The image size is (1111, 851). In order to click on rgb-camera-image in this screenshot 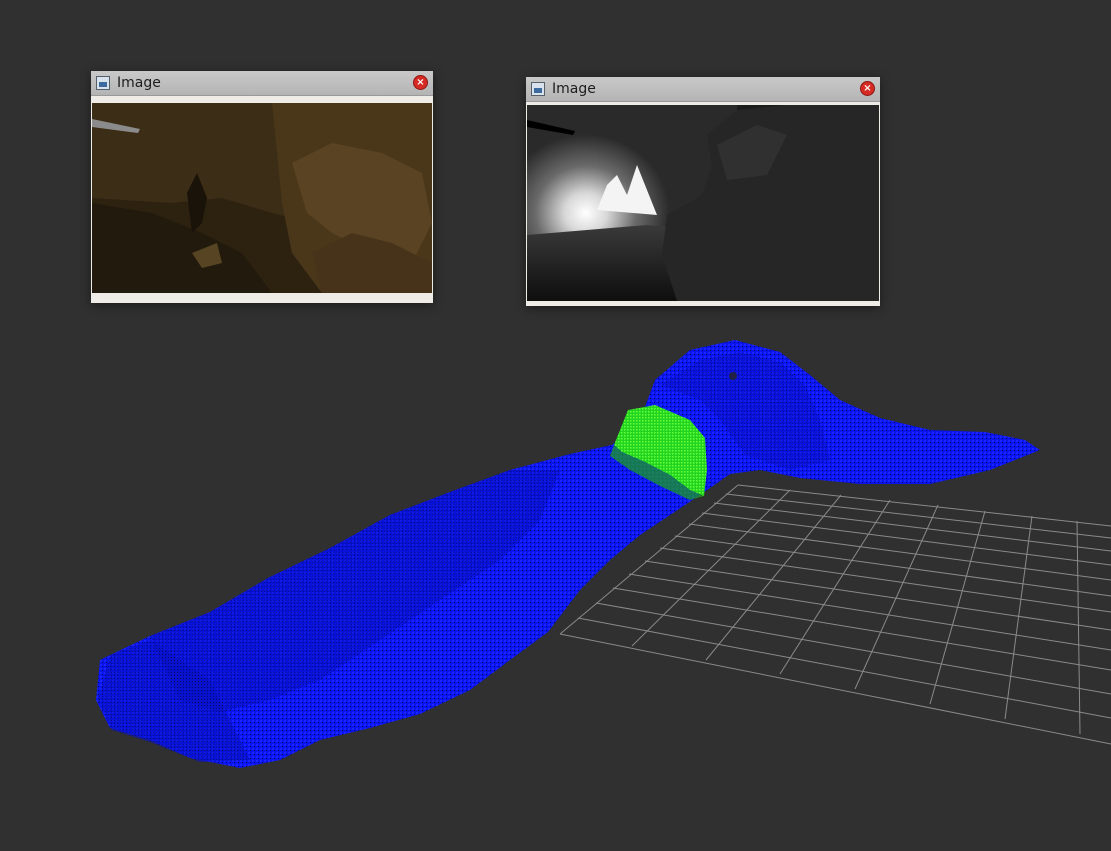, I will do `click(262, 198)`.